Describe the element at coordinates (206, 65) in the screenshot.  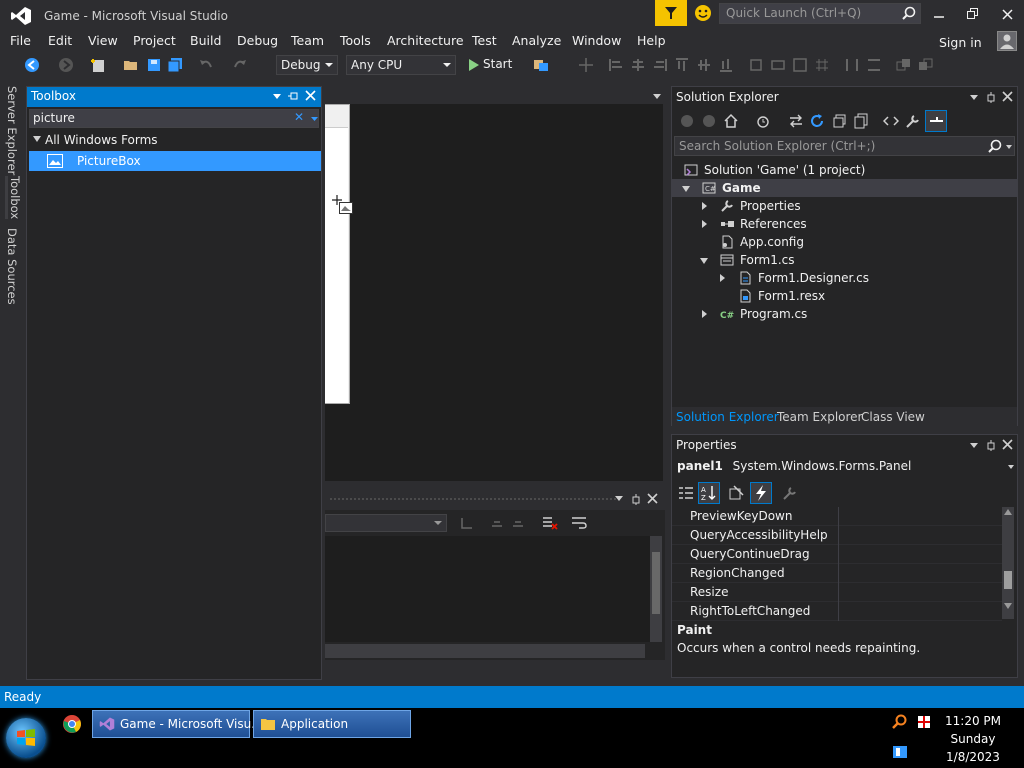
I see `undo-icon` at that location.